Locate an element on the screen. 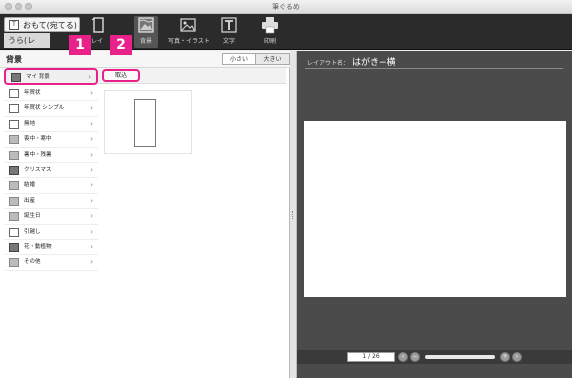 The width and height of the screenshot is (572, 378). tool-text: 文字 is located at coordinates (229, 32).